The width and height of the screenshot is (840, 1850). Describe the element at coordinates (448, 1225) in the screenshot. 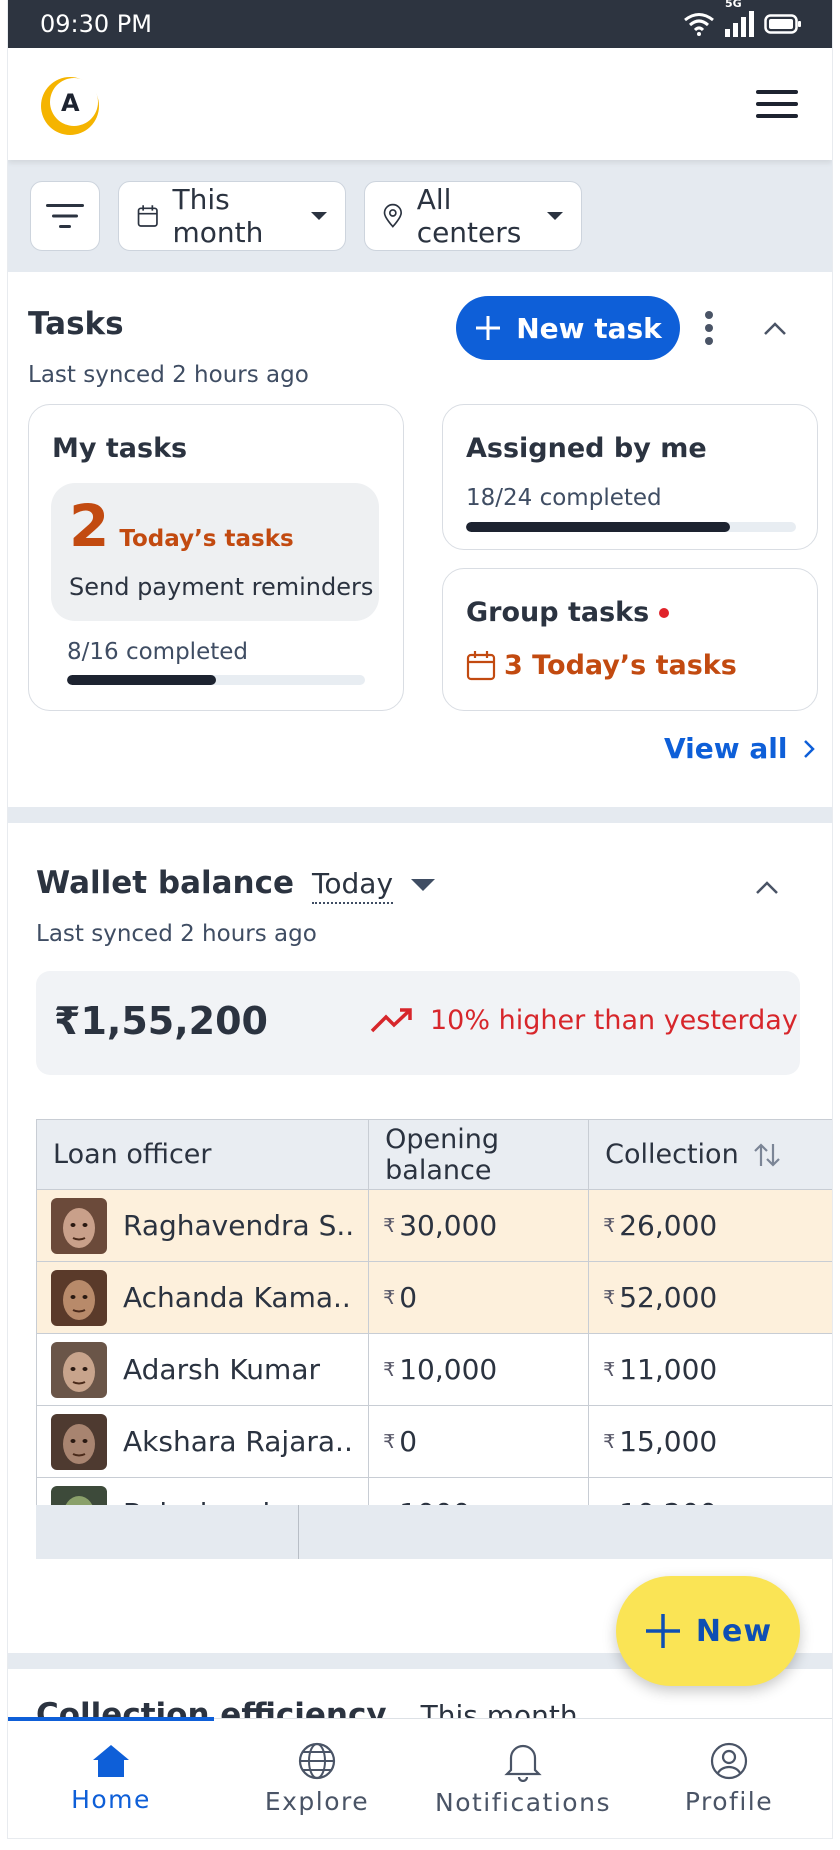

I see `opening-balance-value: 30,000` at that location.